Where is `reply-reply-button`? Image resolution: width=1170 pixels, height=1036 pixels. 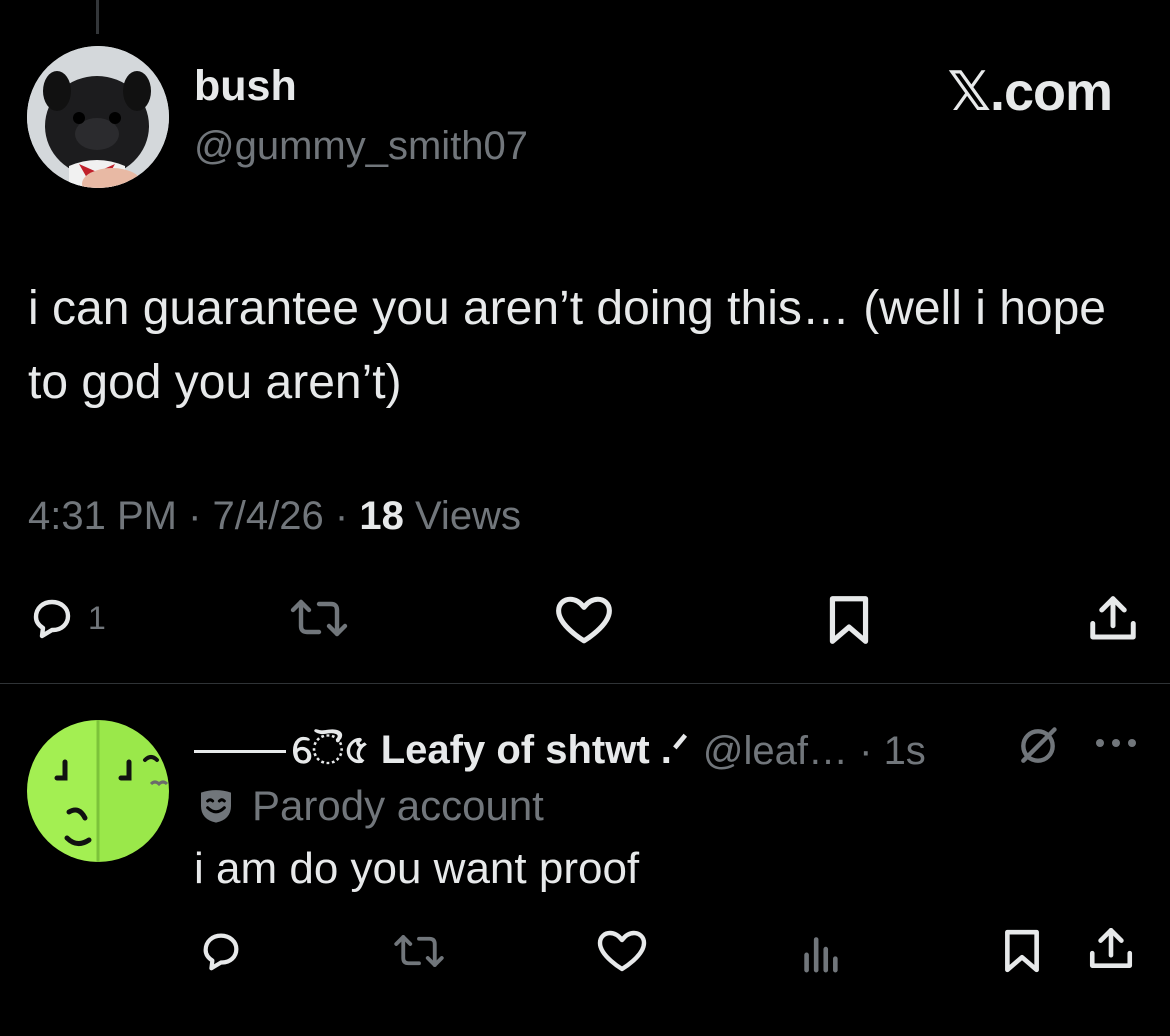
reply-reply-button is located at coordinates (221, 951).